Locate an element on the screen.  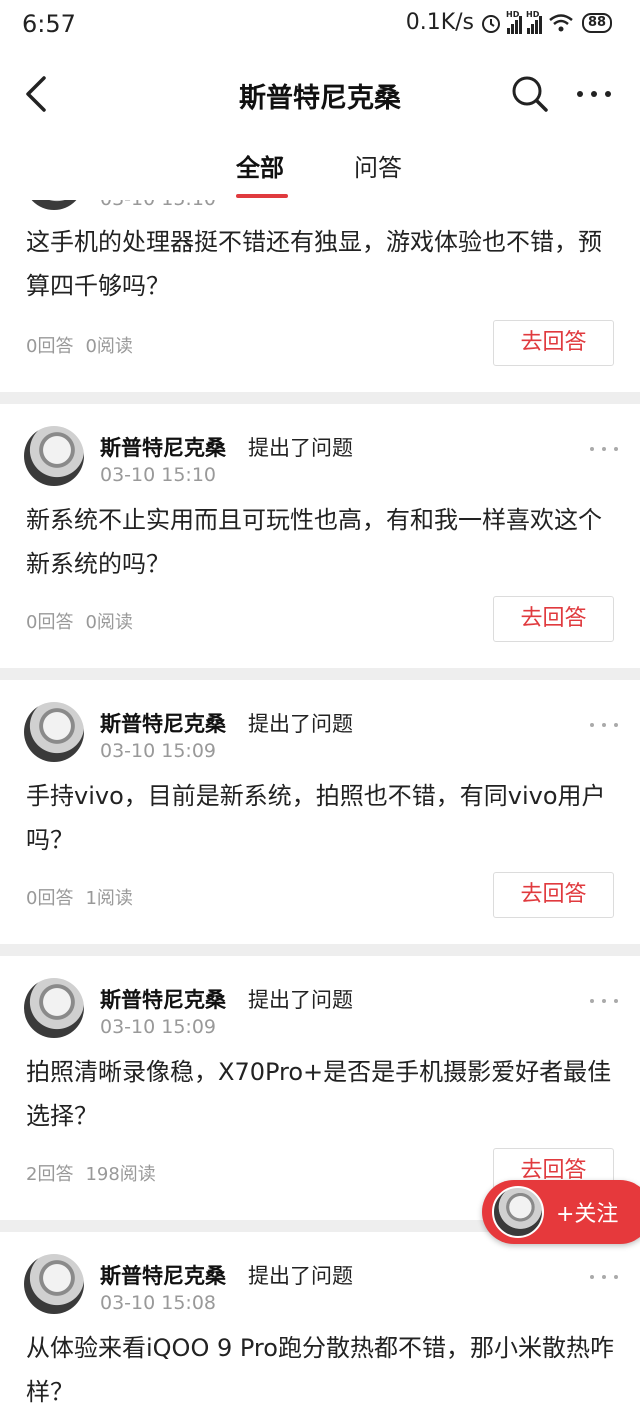
wifi-icon is located at coordinates (561, 22).